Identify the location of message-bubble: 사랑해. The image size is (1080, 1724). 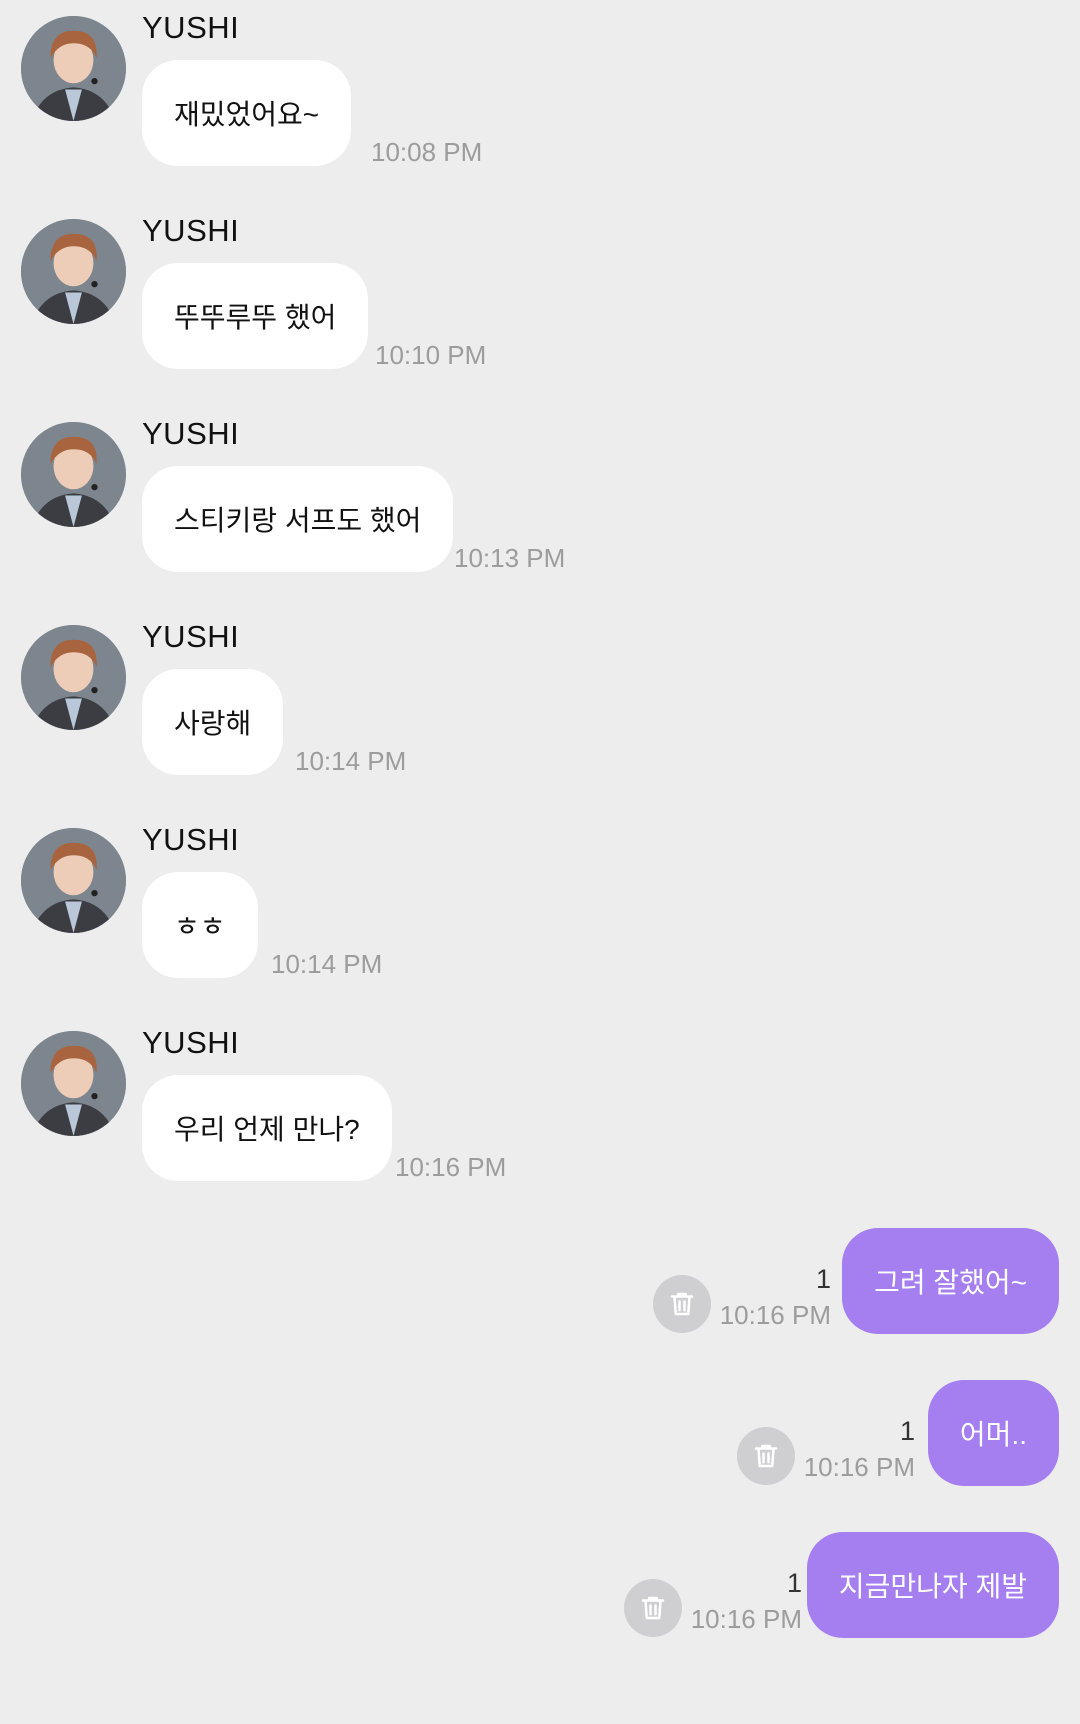
(213, 722).